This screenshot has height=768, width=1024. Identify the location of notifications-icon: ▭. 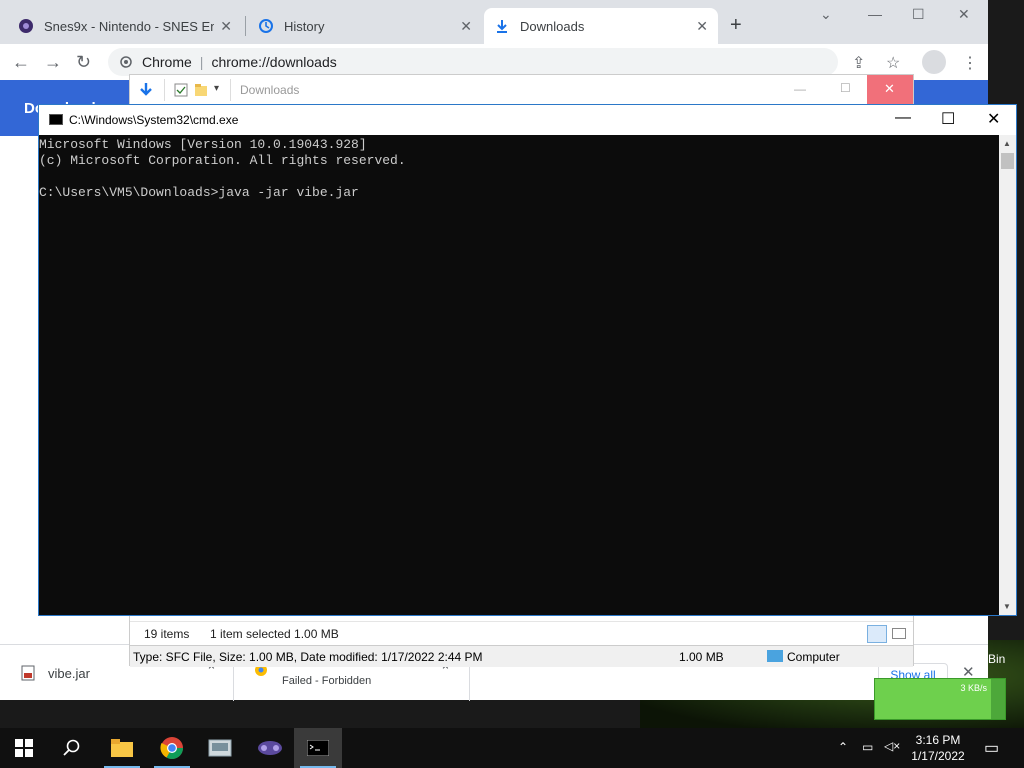
(991, 748).